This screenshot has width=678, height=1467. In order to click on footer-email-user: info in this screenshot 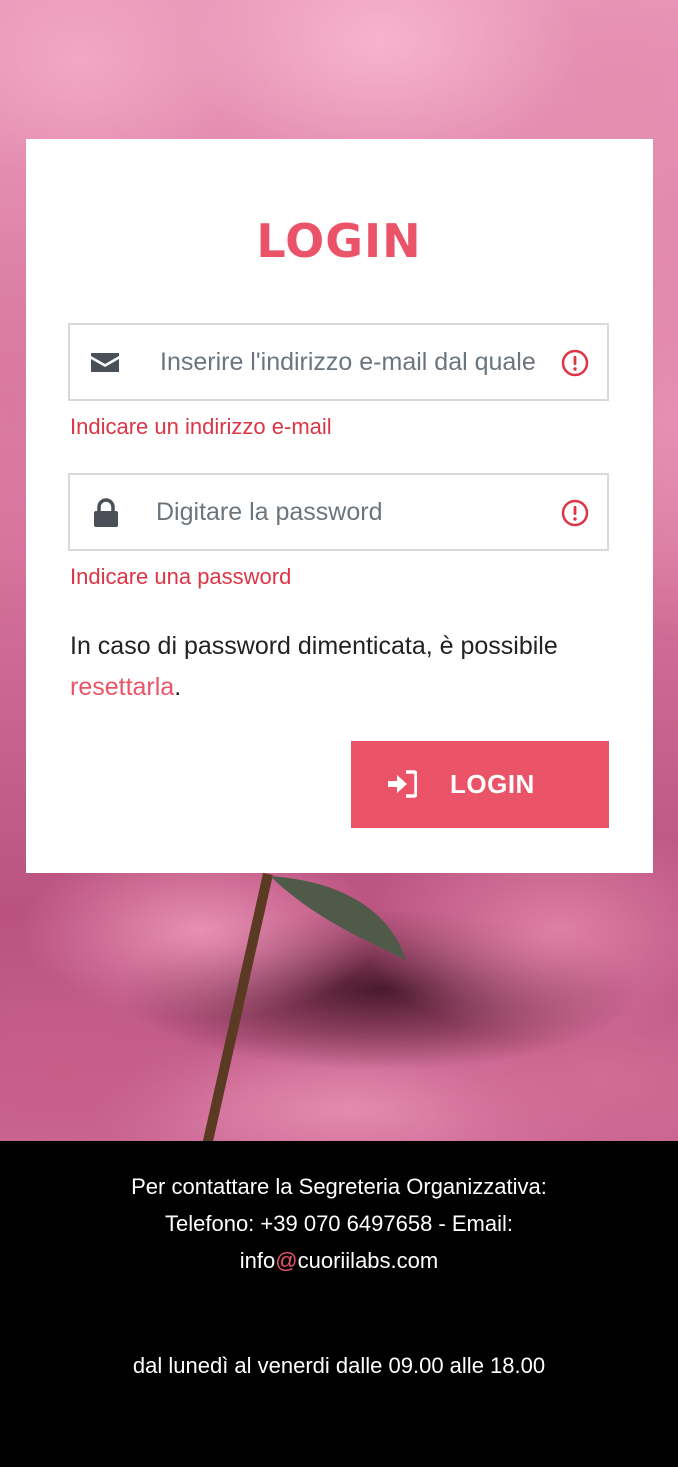, I will do `click(257, 1260)`.